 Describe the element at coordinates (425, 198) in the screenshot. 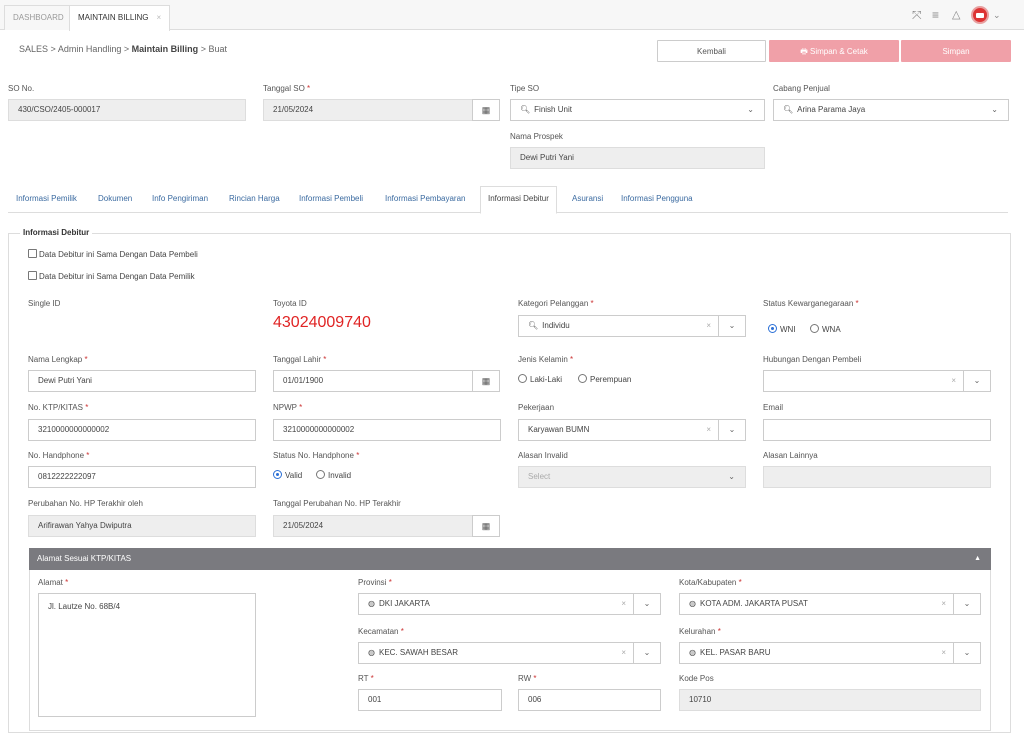

I see `tab-informasi-pembayaran: Informasi Pembayaran` at that location.